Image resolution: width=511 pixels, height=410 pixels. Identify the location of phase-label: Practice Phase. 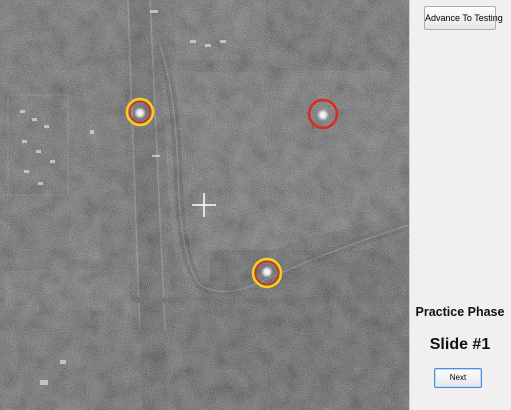
(460, 312).